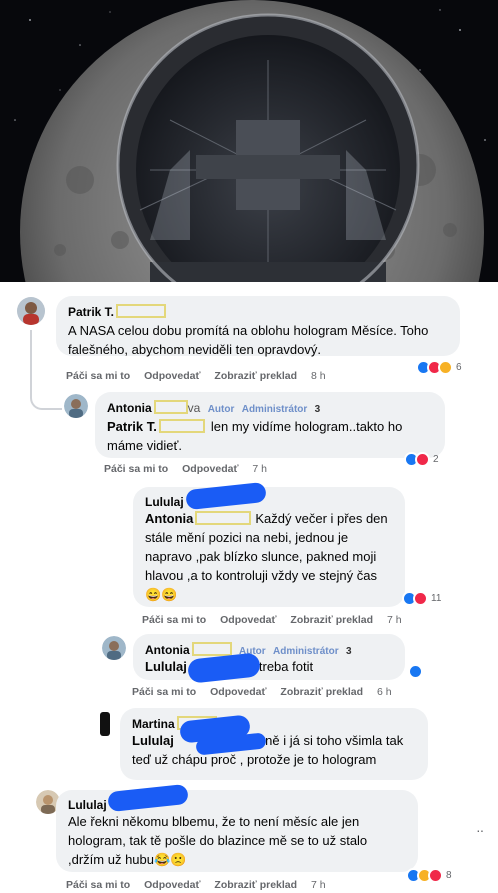 This screenshot has width=498, height=893. I want to click on reactions: 11, so click(421, 598).